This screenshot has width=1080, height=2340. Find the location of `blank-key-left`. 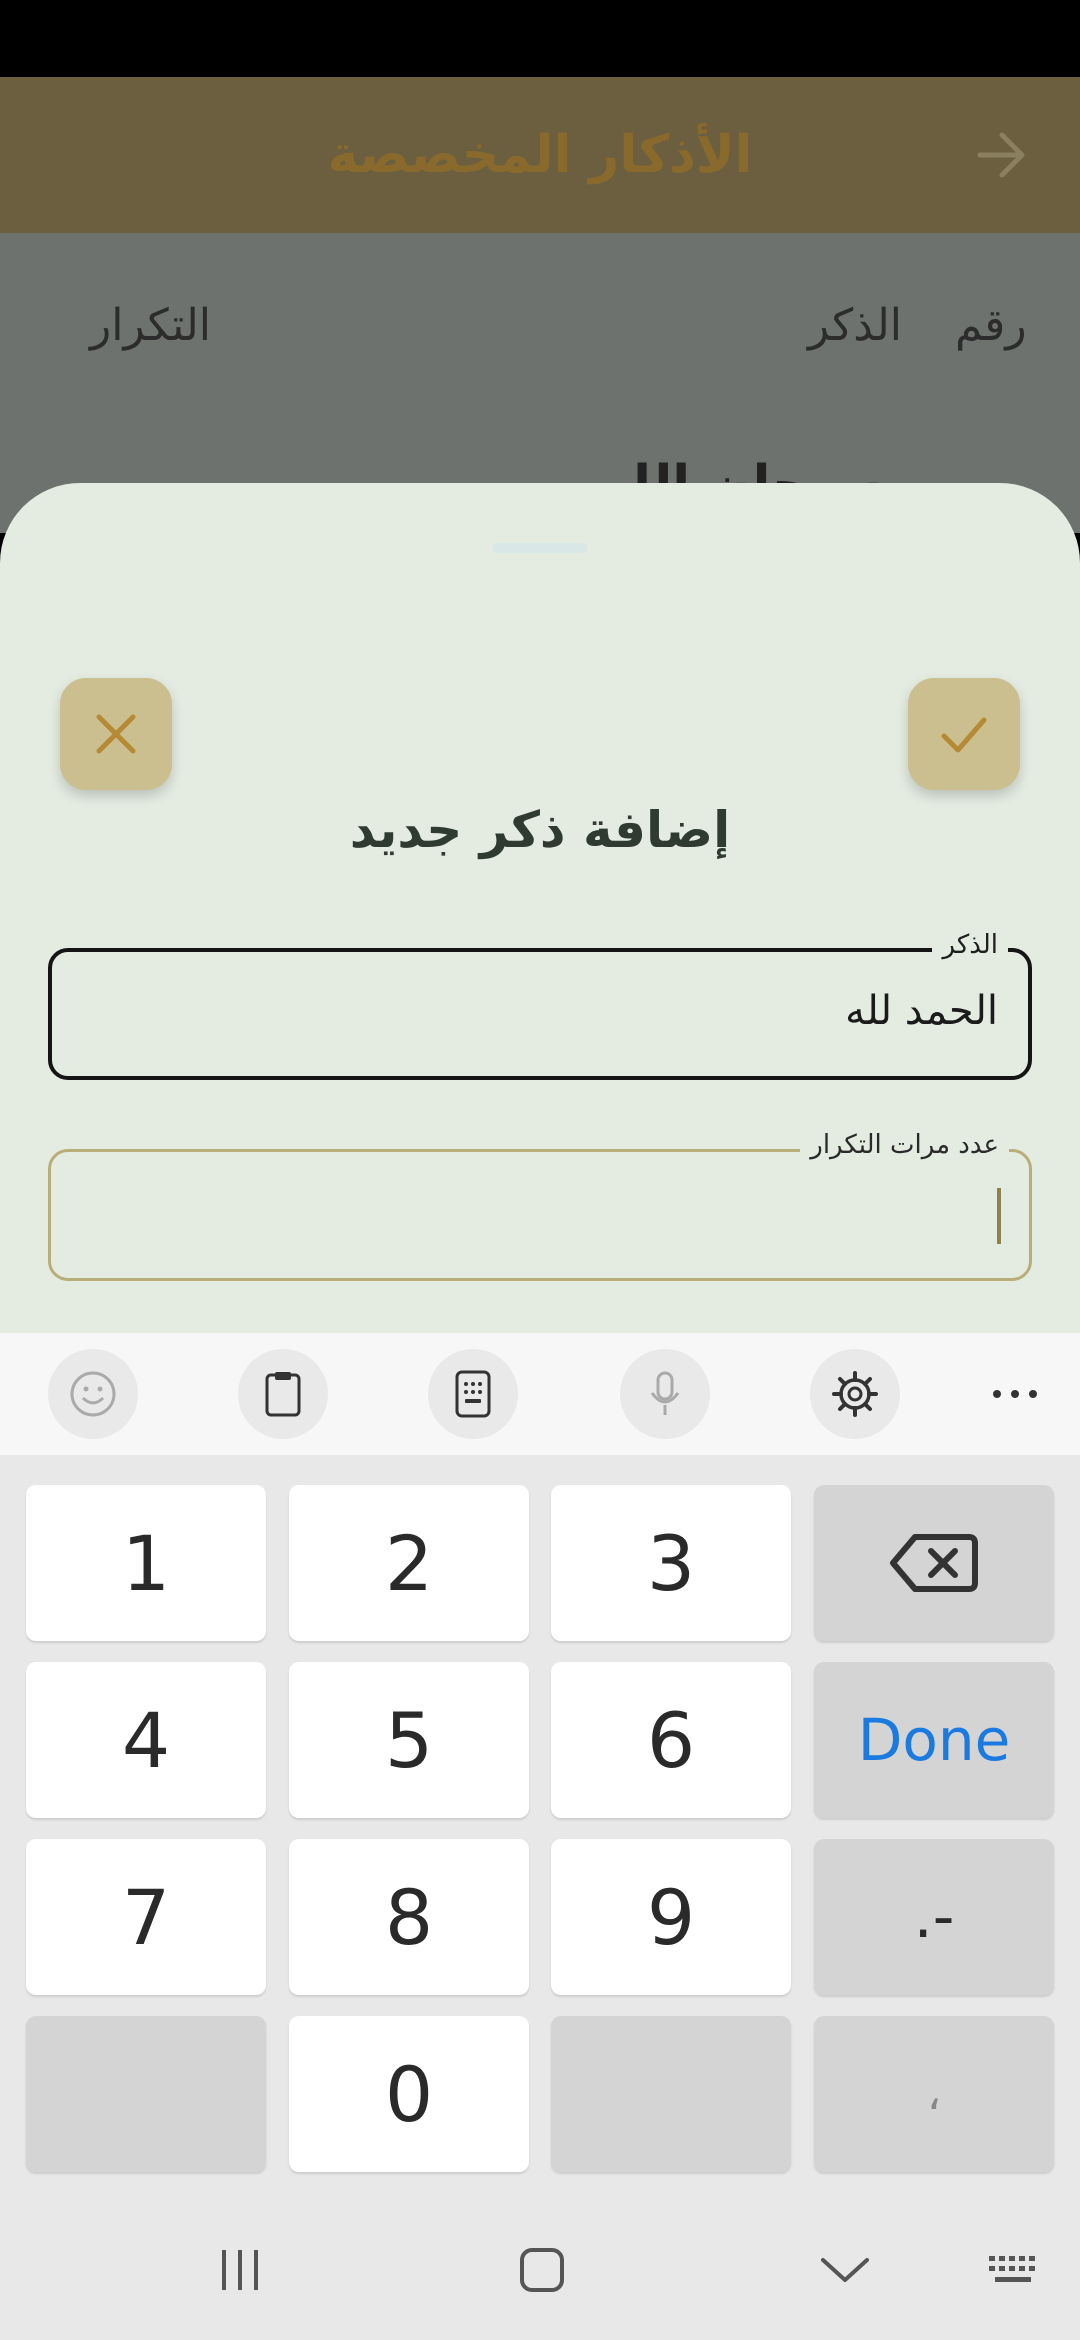

blank-key-left is located at coordinates (146, 2094).